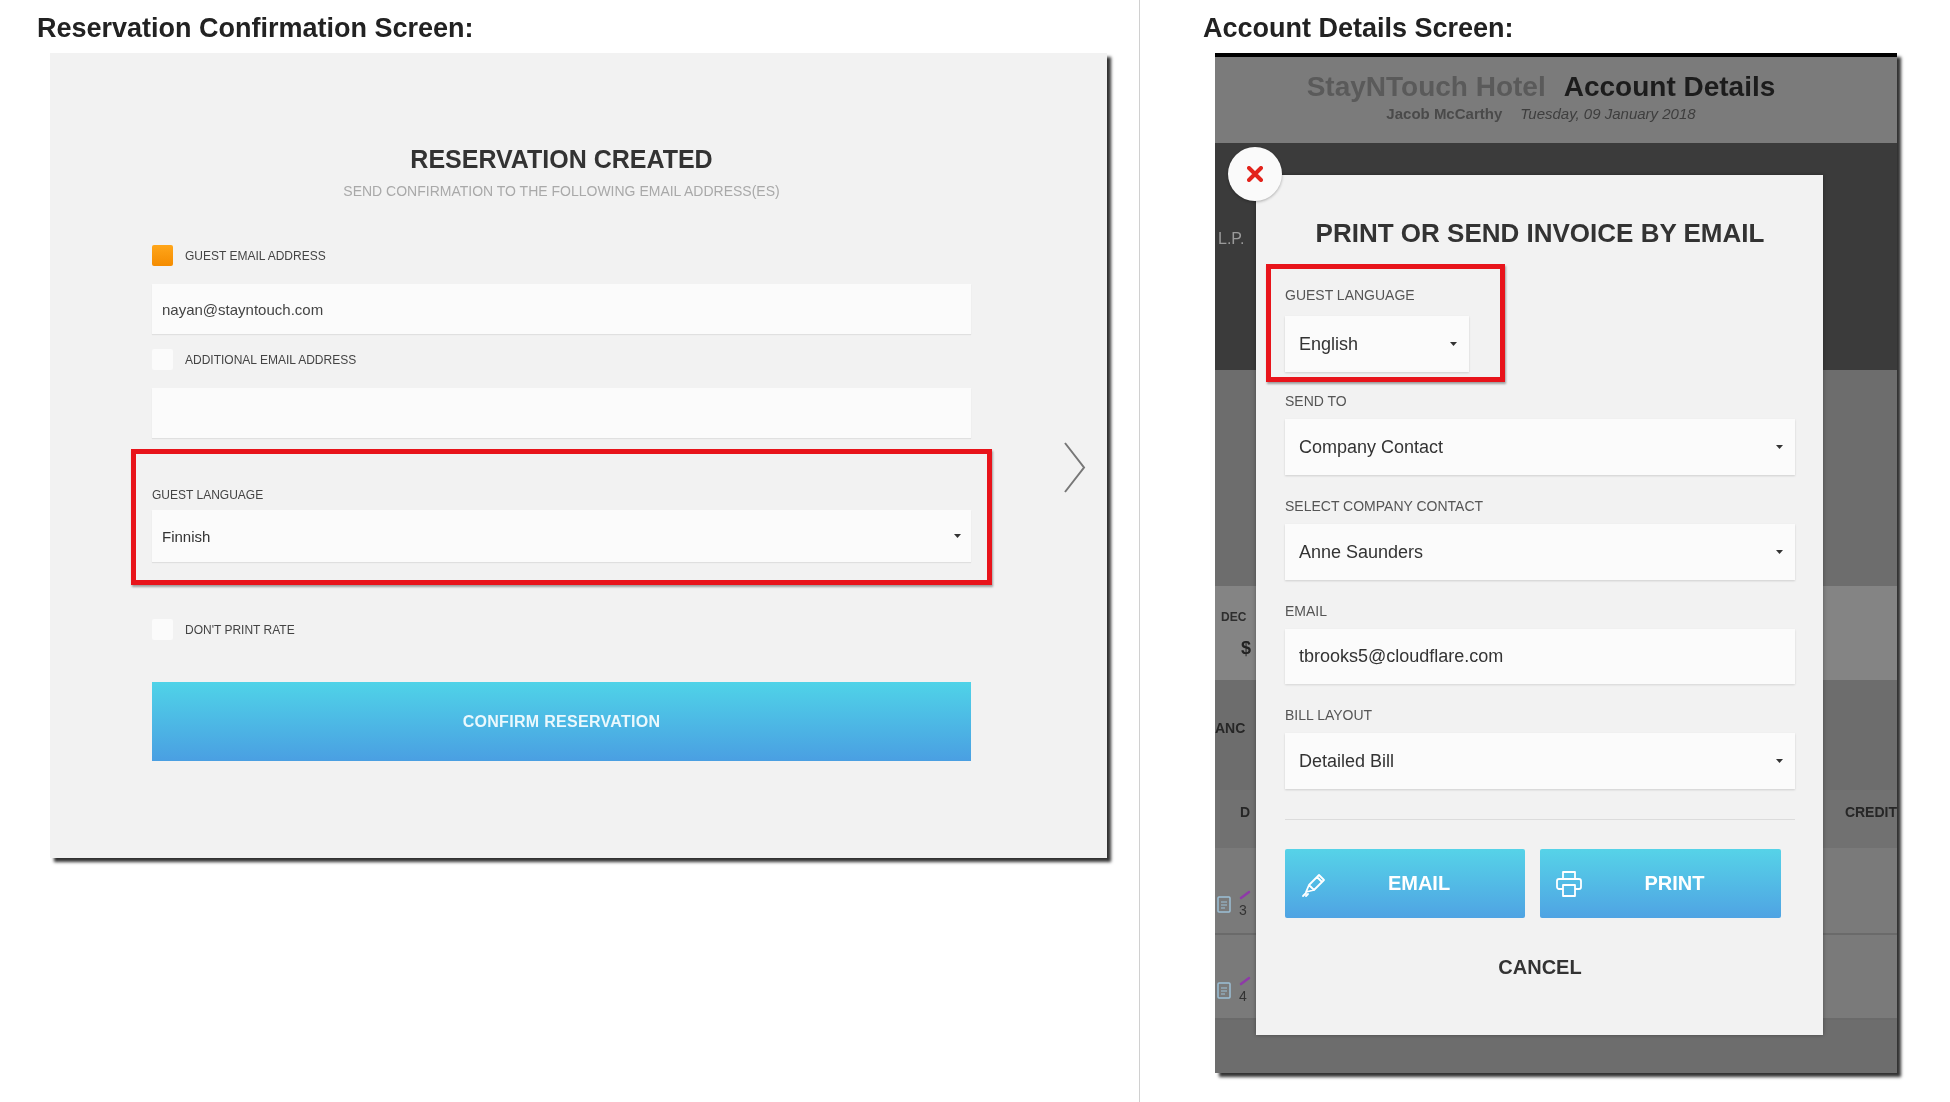 This screenshot has height=1102, width=1950. What do you see at coordinates (1255, 174) in the screenshot?
I see `close-icon` at bounding box center [1255, 174].